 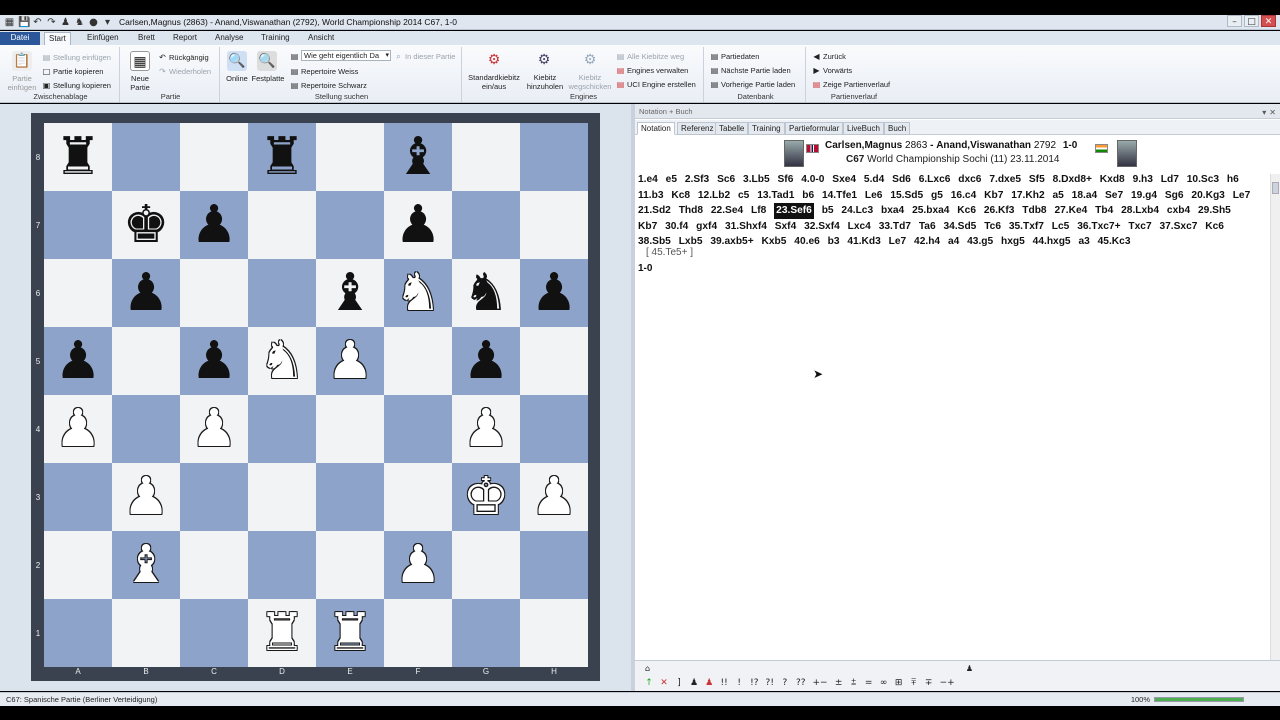 What do you see at coordinates (183, 57) in the screenshot?
I see `rueckgaengig-button: ↶ Rückgängig` at bounding box center [183, 57].